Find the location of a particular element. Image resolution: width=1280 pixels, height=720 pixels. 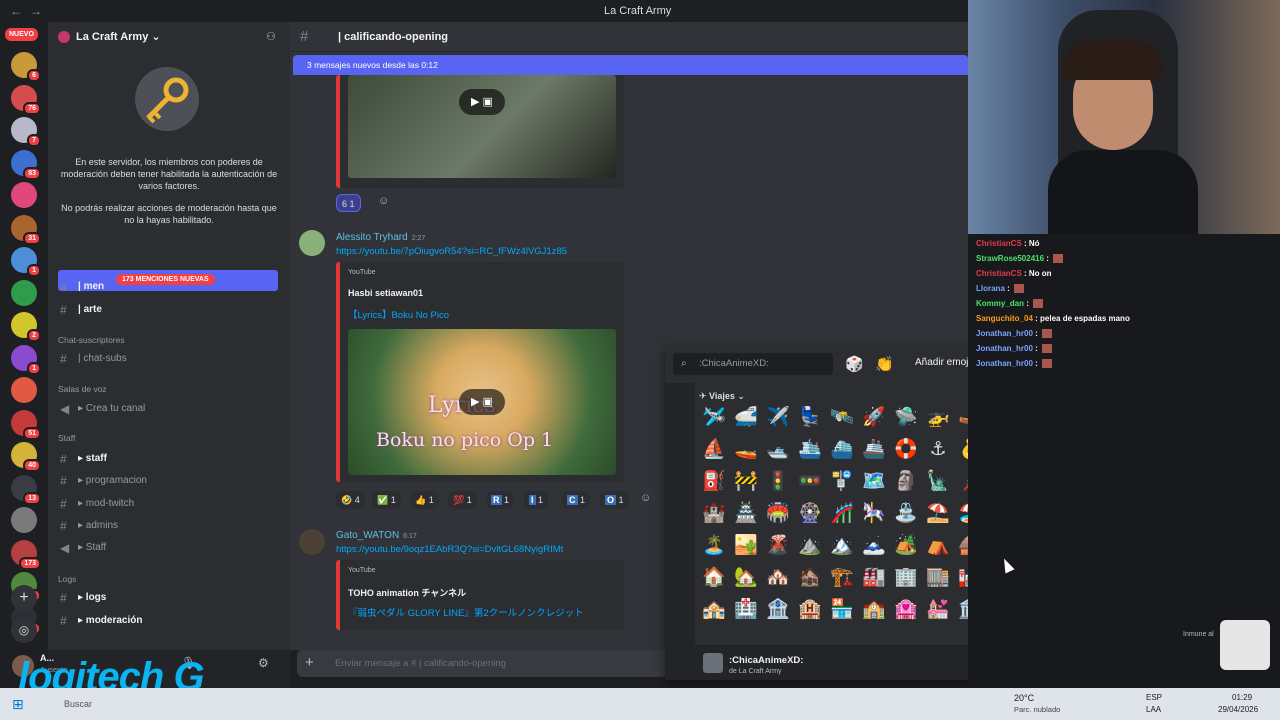

emoji-cell: 🏜️ is located at coordinates (746, 546).